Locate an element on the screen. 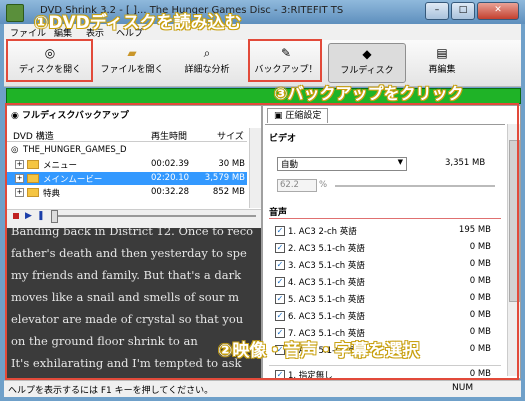  open-file-button: ▰ ファイルを開く is located at coordinates (132, 62).